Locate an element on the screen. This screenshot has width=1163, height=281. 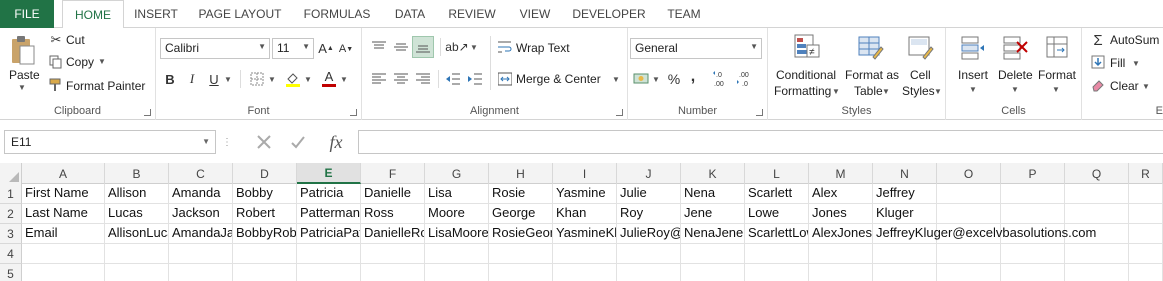
cell-i2: Khan is located at coordinates (585, 214).